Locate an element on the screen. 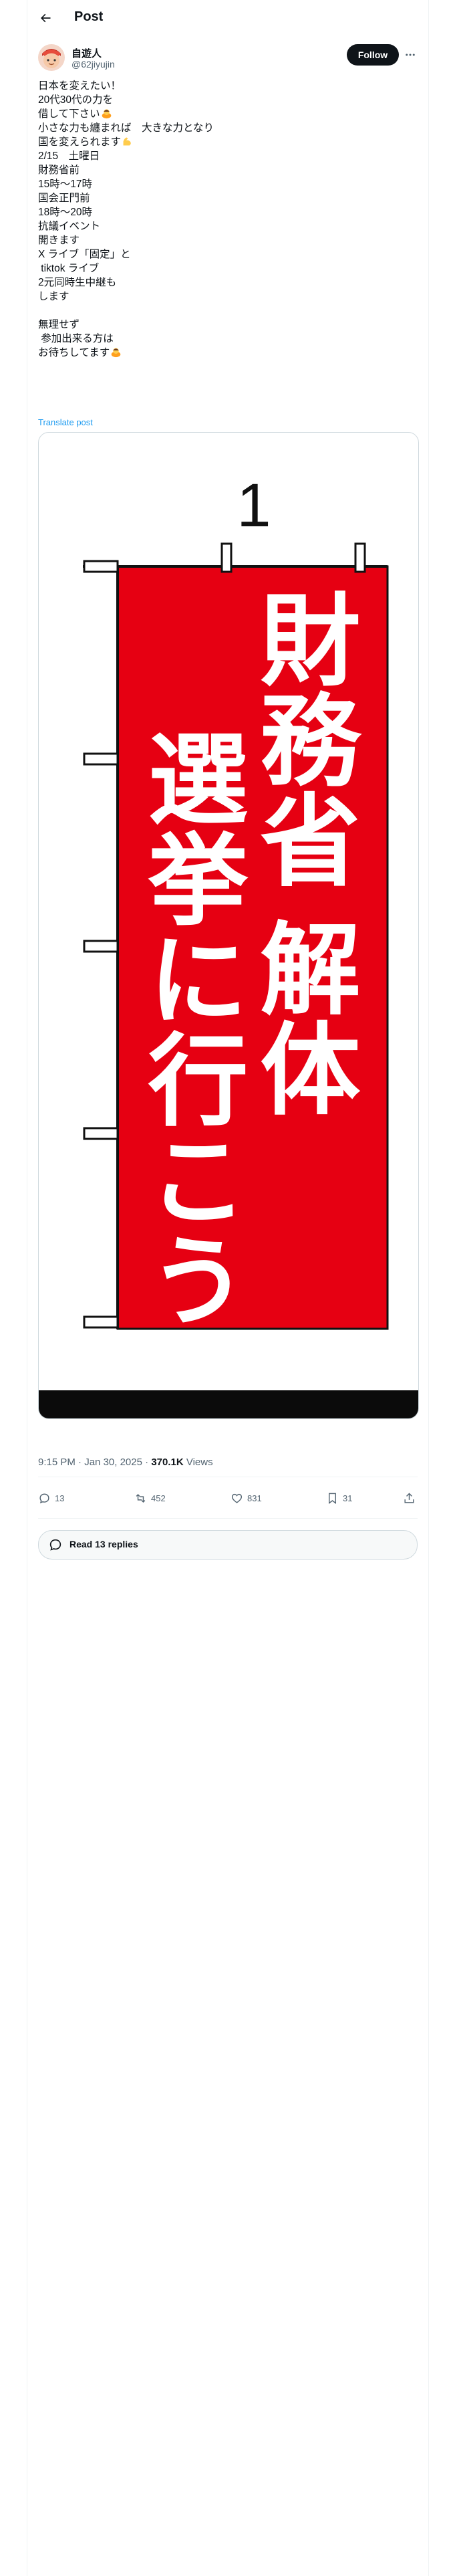  tweet-line: 15時〜17時 is located at coordinates (65, 184).